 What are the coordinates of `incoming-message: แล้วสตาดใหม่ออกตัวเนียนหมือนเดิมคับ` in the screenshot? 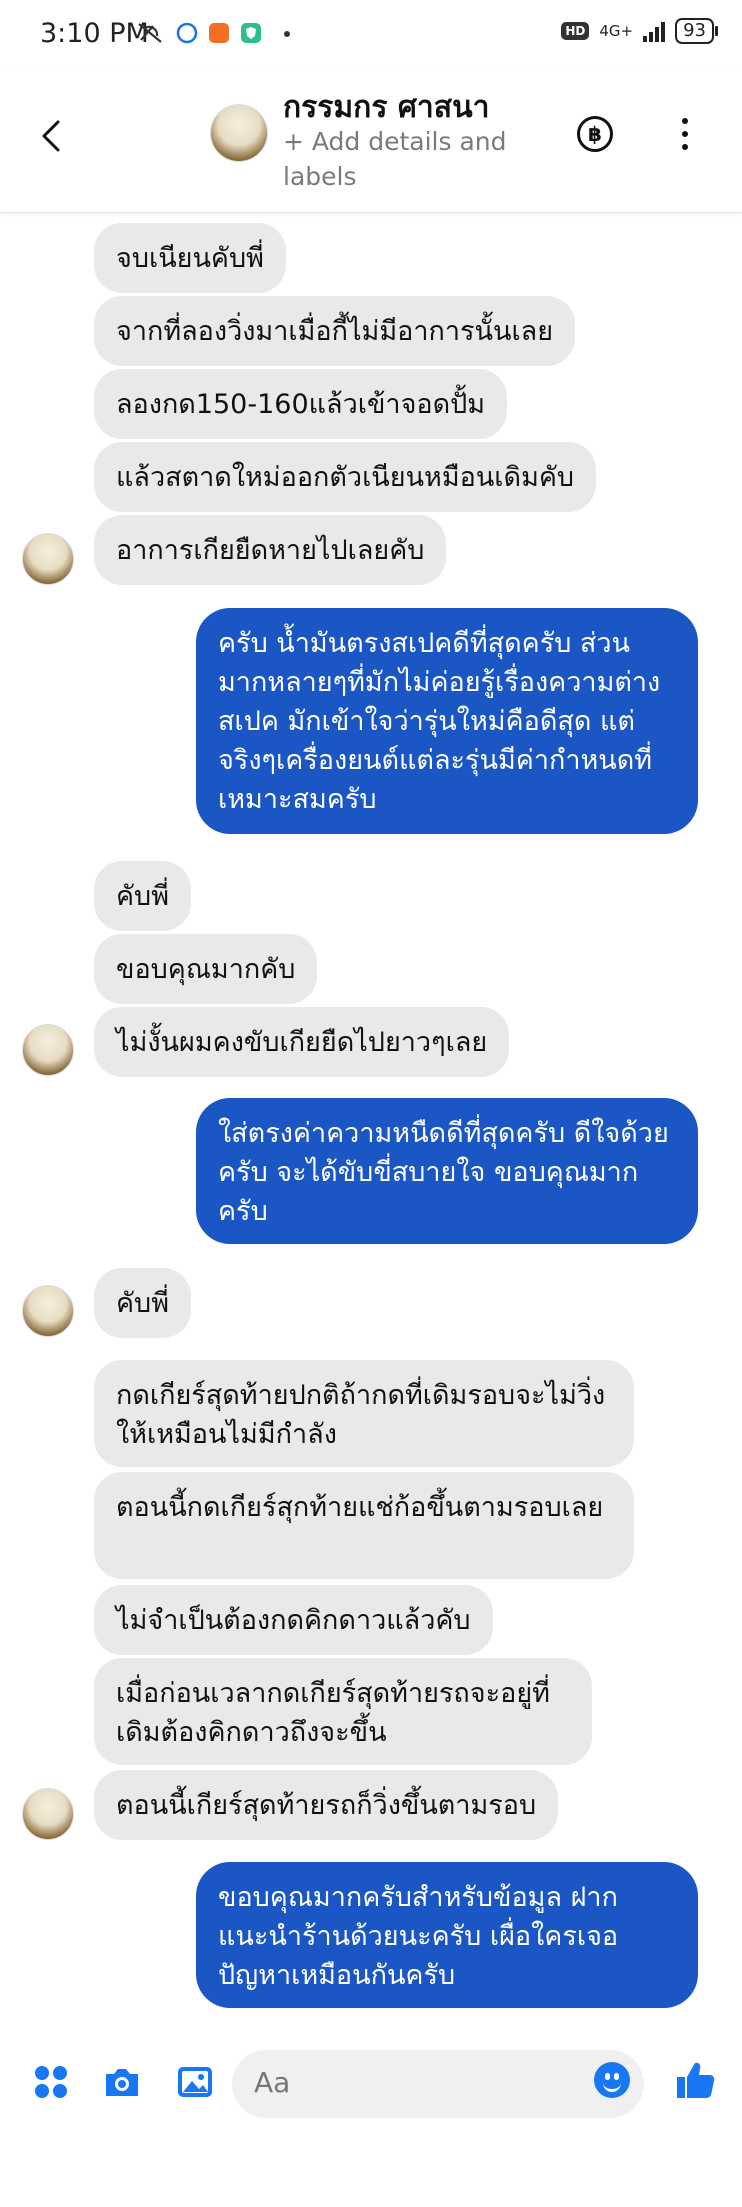 It's located at (345, 477).